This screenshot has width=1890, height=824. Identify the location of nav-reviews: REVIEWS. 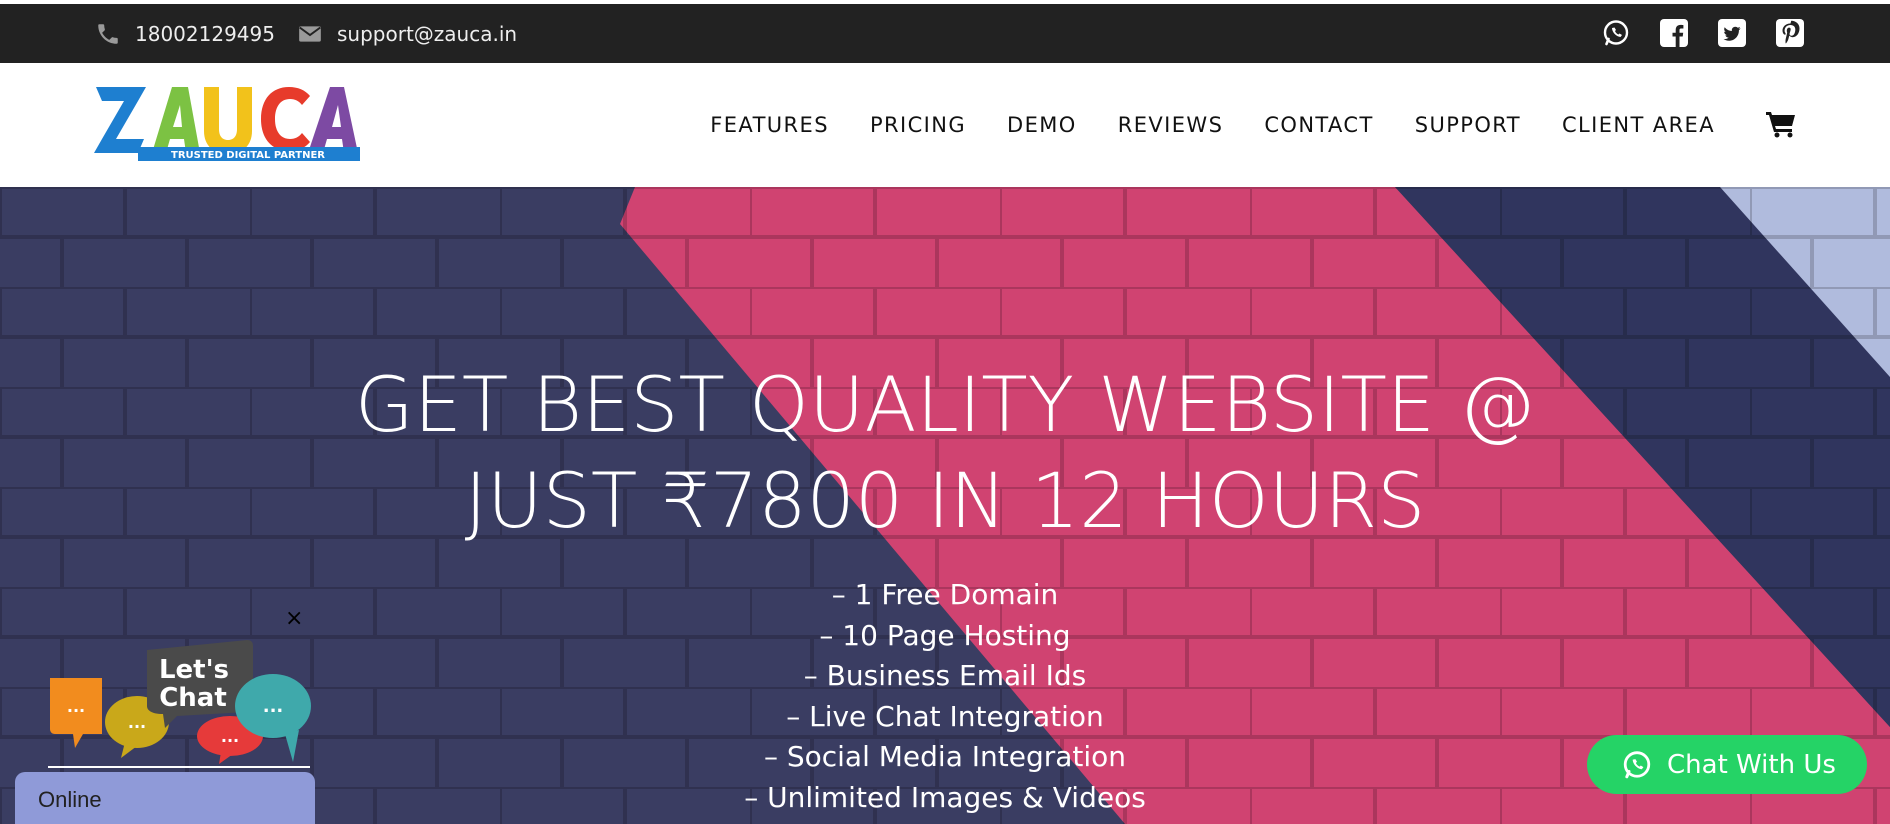
(1171, 125).